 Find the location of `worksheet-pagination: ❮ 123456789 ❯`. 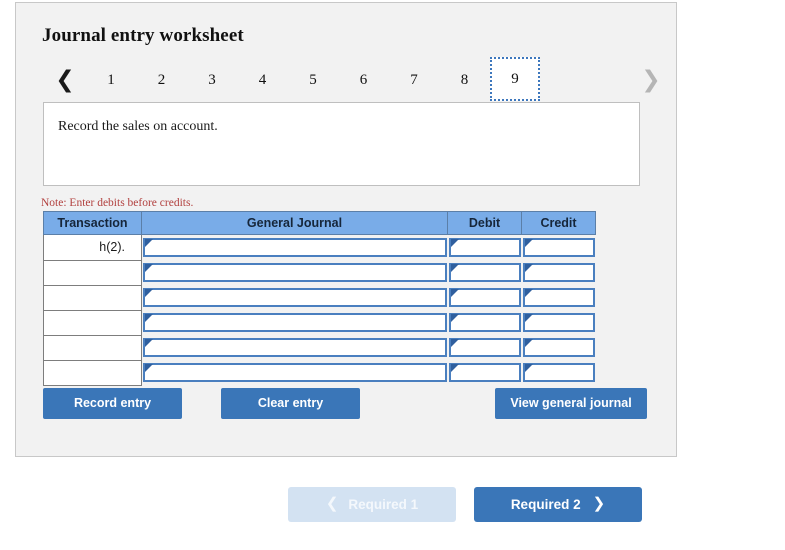

worksheet-pagination: ❮ 123456789 ❯ is located at coordinates (349, 80).